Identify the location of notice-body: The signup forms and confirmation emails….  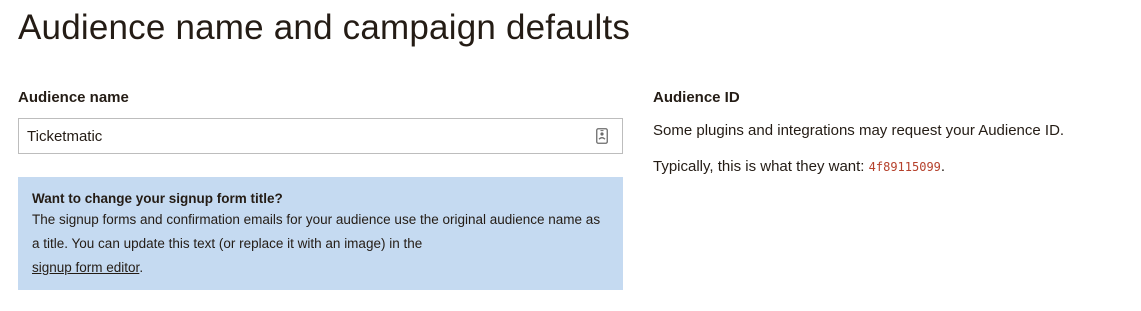
(320, 244).